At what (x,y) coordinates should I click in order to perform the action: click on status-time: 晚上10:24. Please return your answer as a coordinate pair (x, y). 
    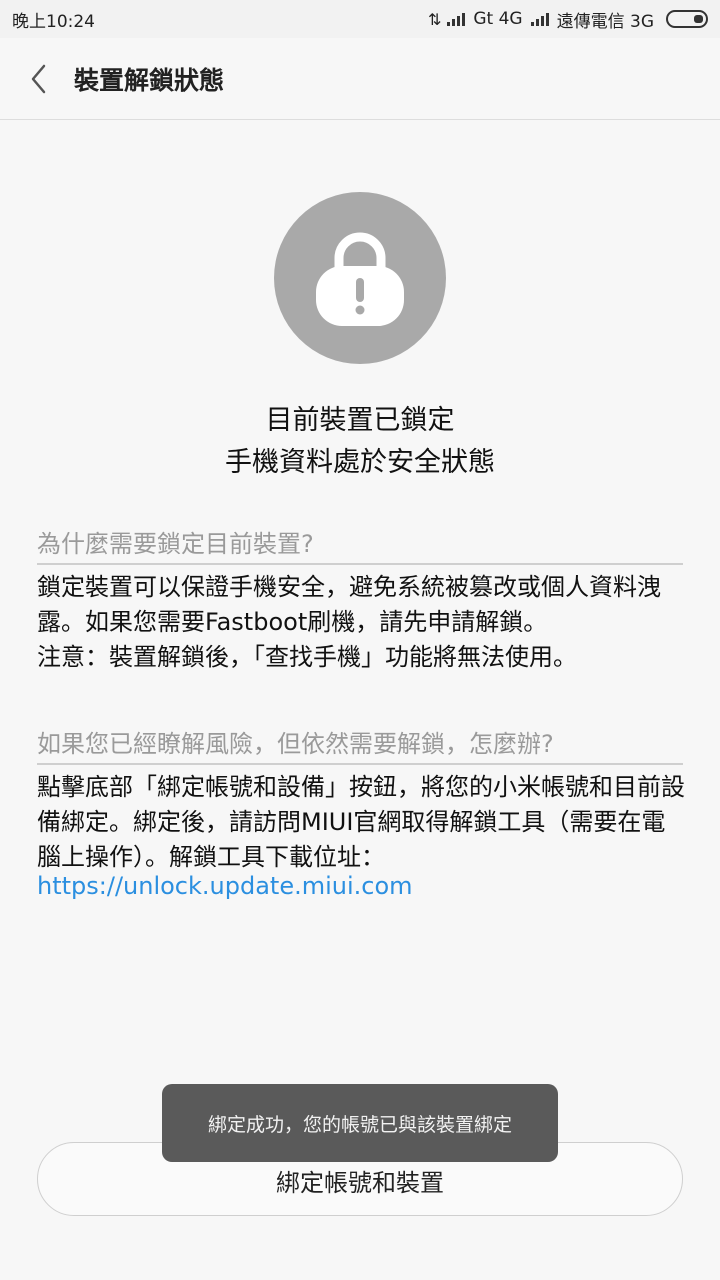
    Looking at the image, I should click on (53, 21).